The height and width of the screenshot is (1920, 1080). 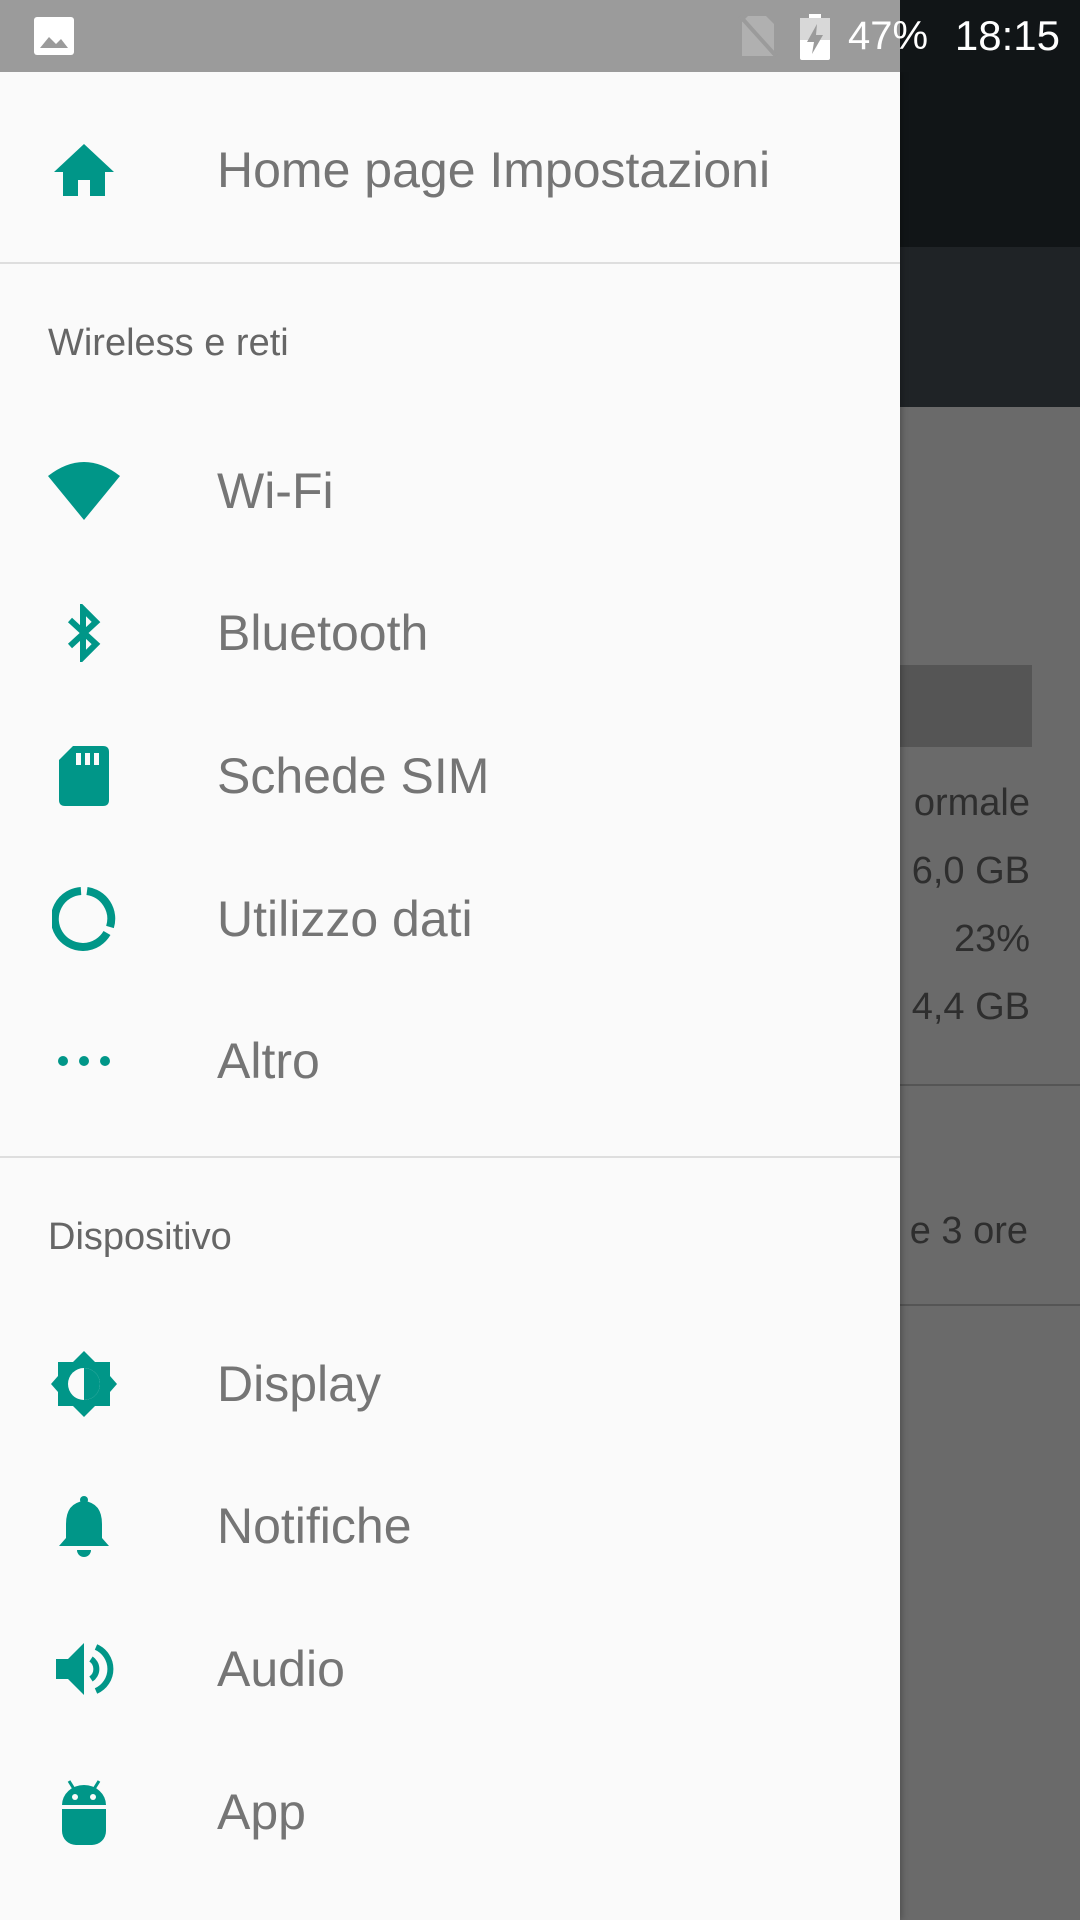 I want to click on drawer-item-wifi: Wi-Fi, so click(x=450, y=491).